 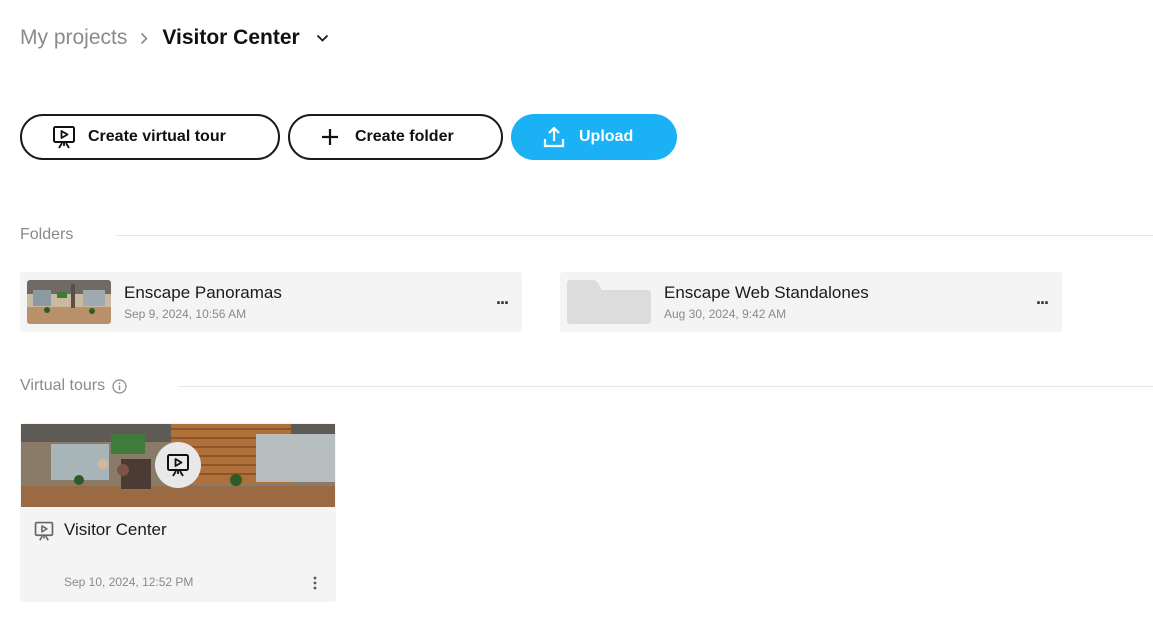 I want to click on upload-label: Upload, so click(x=606, y=136).